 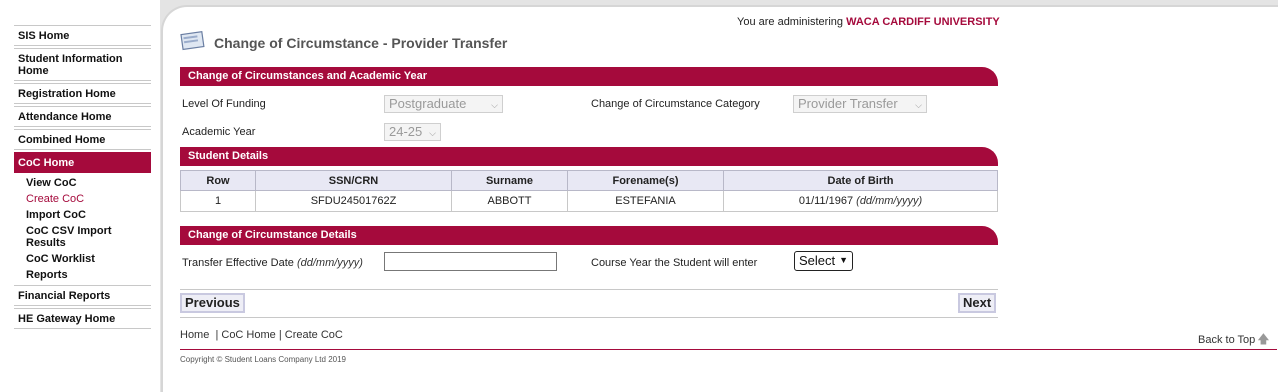 I want to click on breadcrumb-coc-home: CoC Home, so click(x=248, y=335).